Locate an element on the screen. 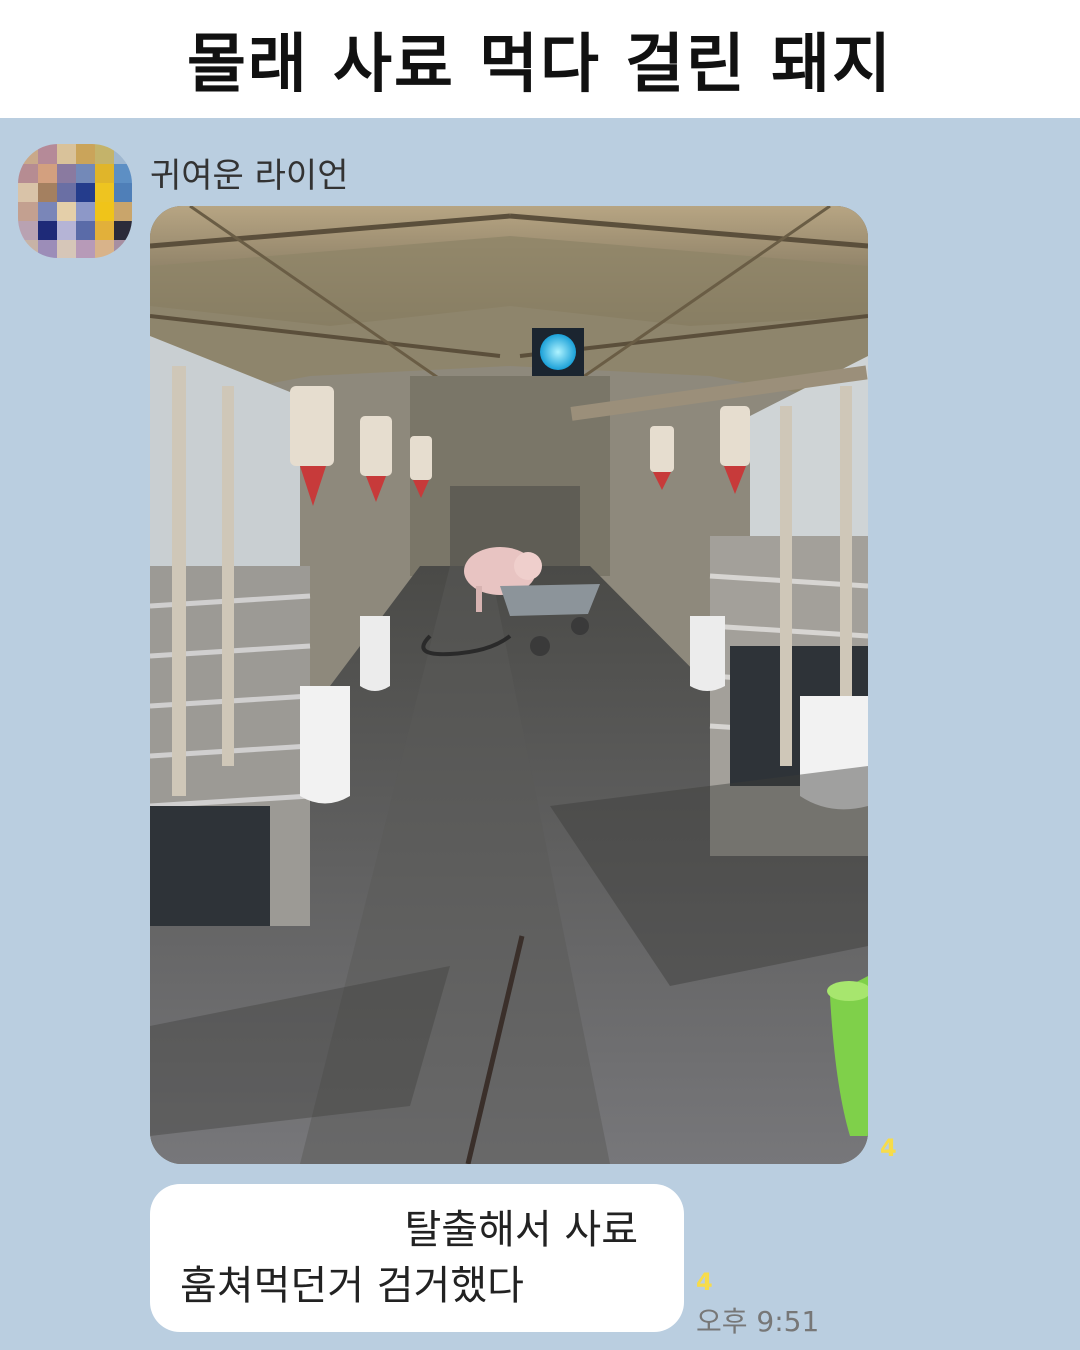 Image resolution: width=1080 pixels, height=1350 pixels. avatar is located at coordinates (75, 201).